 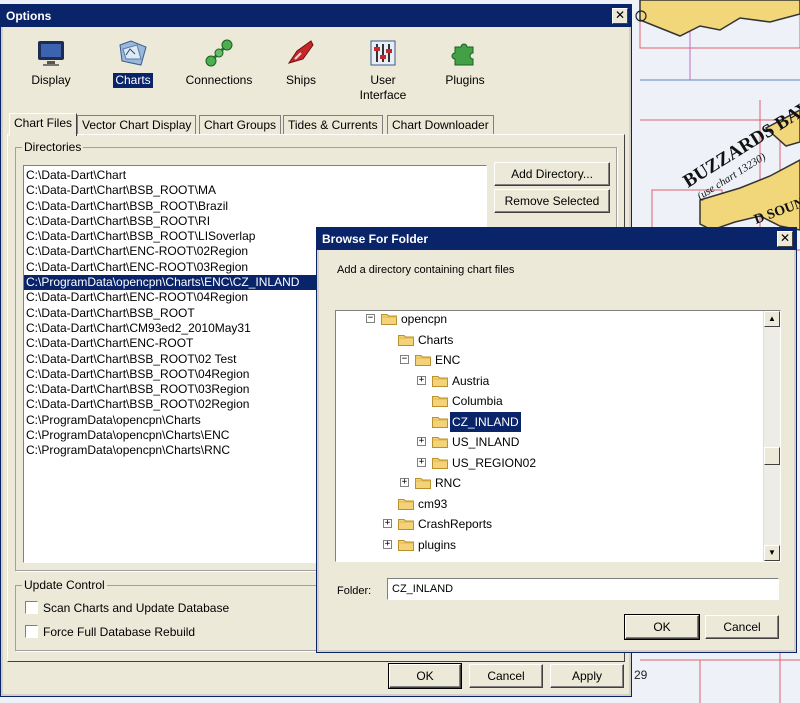 I want to click on toolbar-label-display: Display, so click(x=51, y=80).